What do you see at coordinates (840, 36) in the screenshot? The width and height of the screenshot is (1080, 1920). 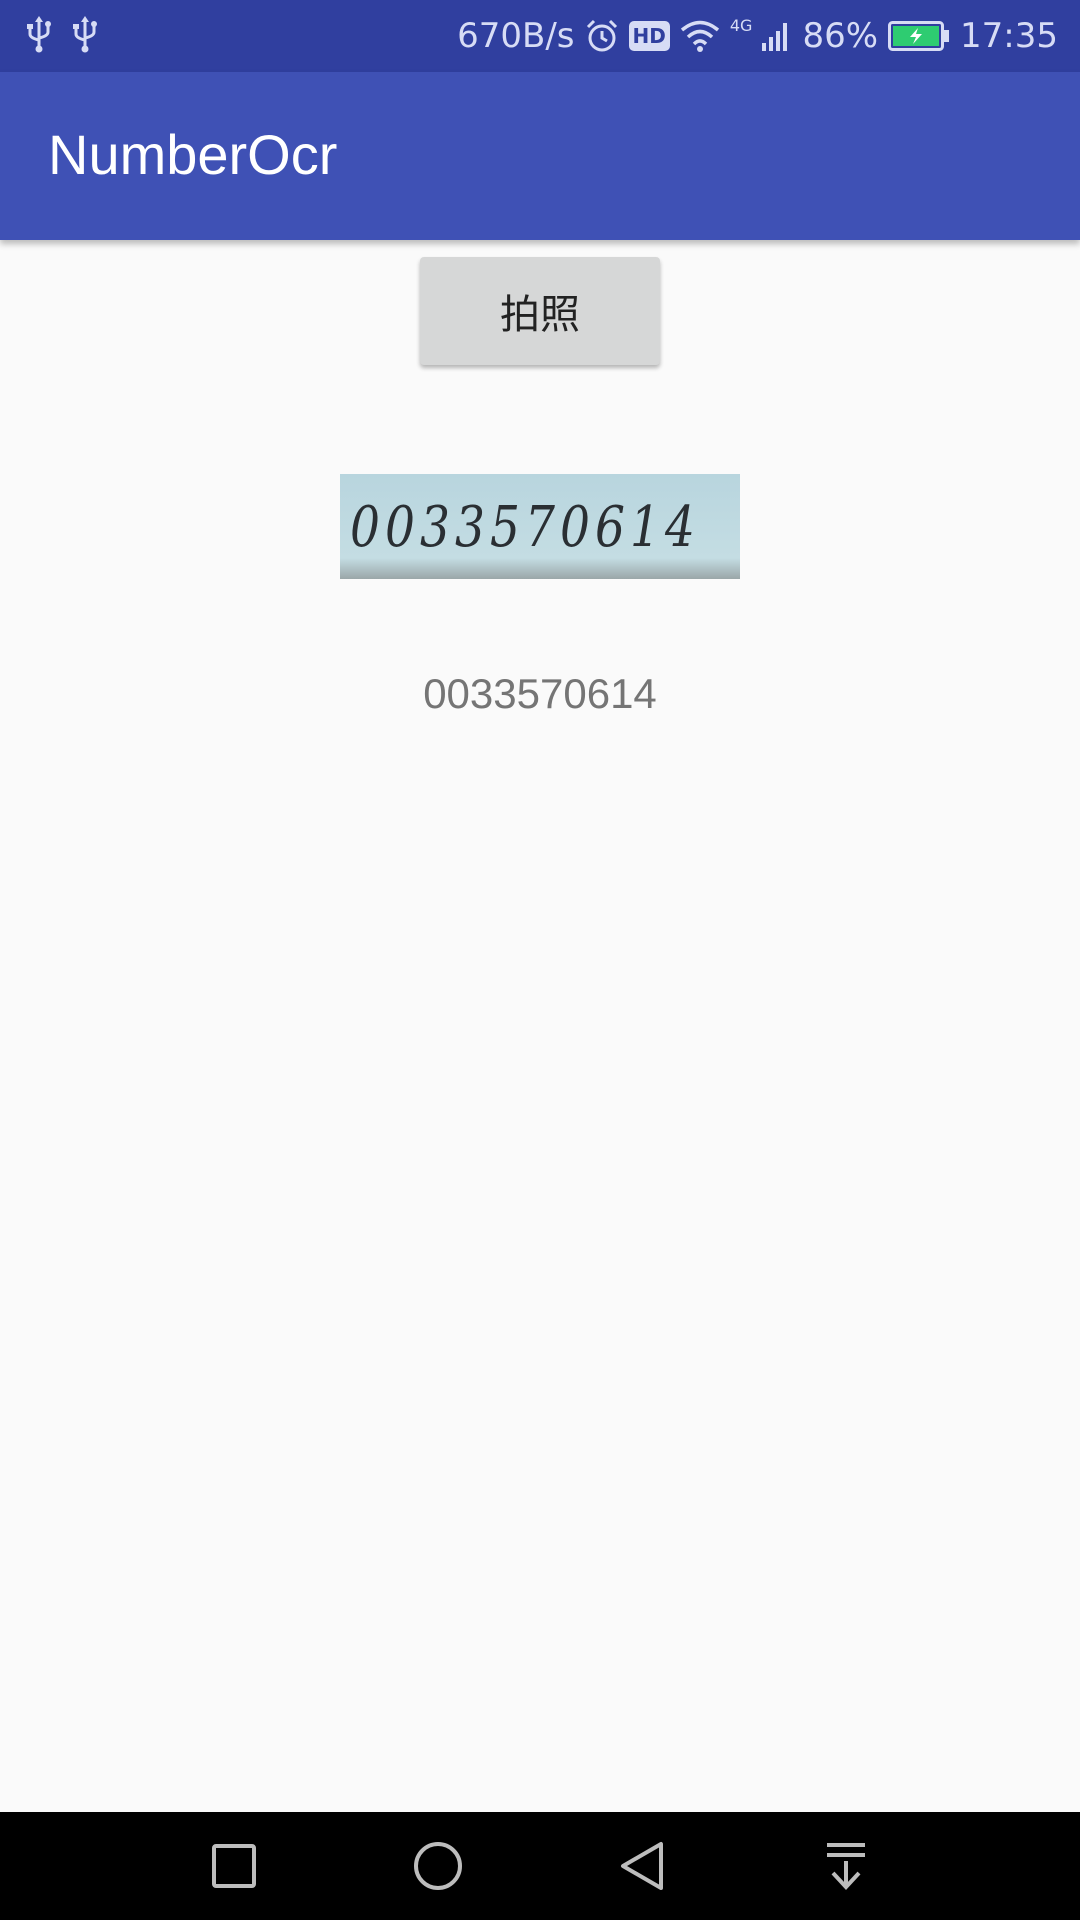 I see `battery-percent: 86%` at bounding box center [840, 36].